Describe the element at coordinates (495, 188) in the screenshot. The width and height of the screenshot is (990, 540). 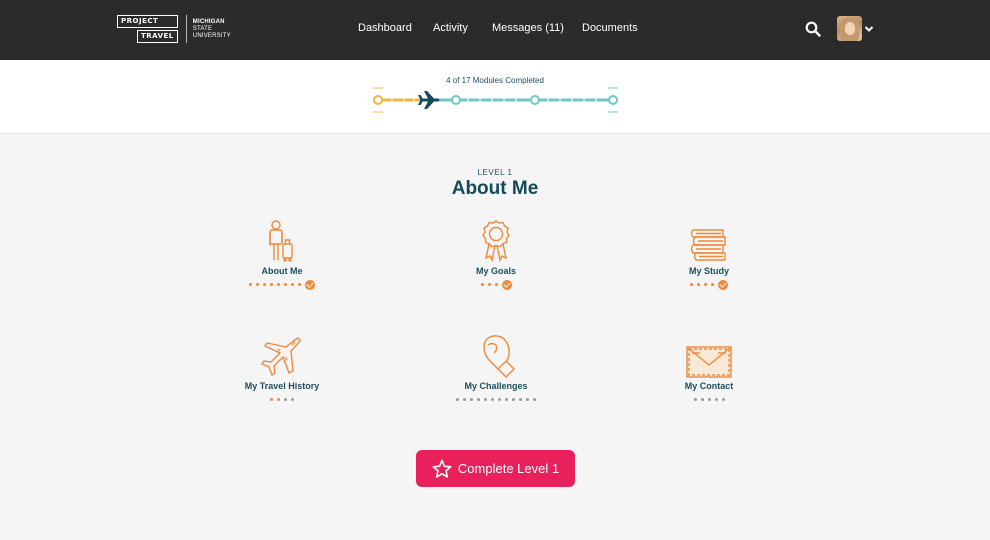
I see `level-title: About Me` at that location.